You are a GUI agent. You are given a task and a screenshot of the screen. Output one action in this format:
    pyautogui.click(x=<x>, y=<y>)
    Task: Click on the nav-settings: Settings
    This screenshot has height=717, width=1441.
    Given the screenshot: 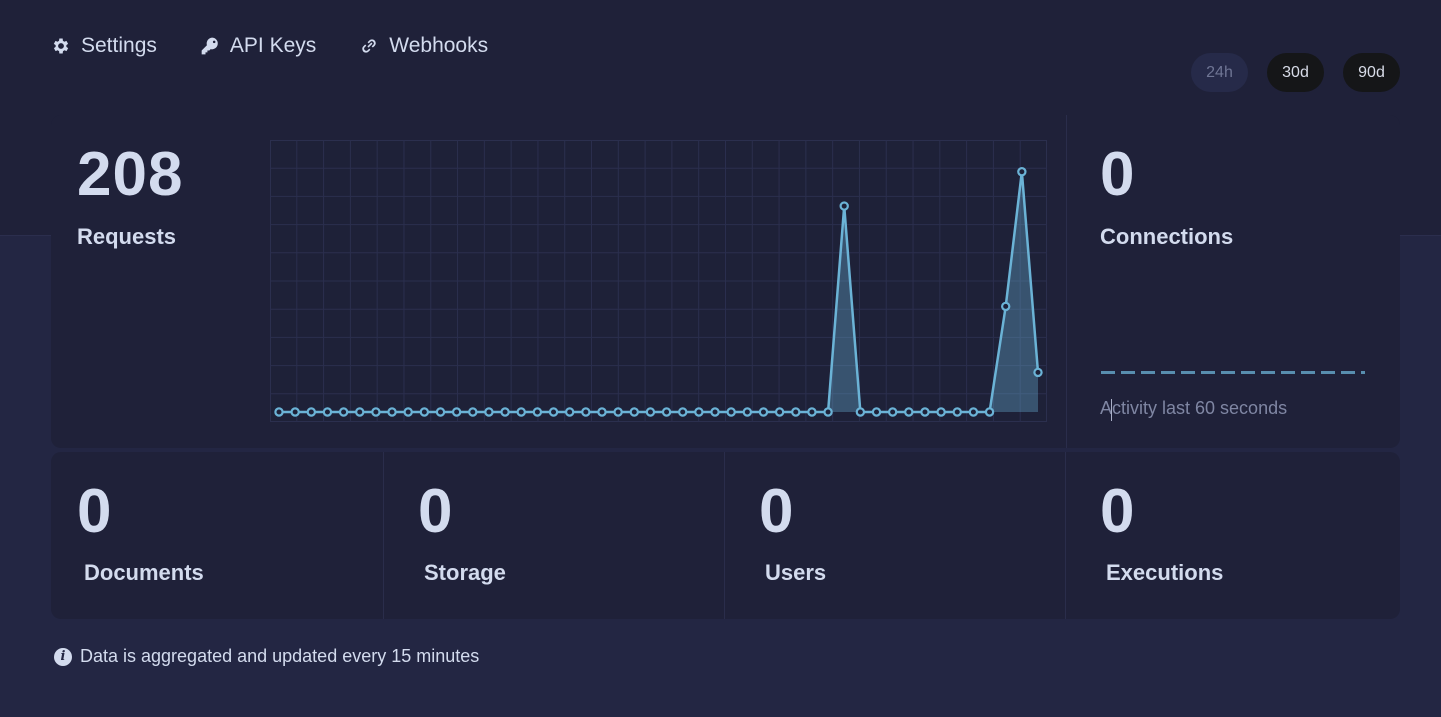 What is the action you would take?
    pyautogui.click(x=104, y=46)
    